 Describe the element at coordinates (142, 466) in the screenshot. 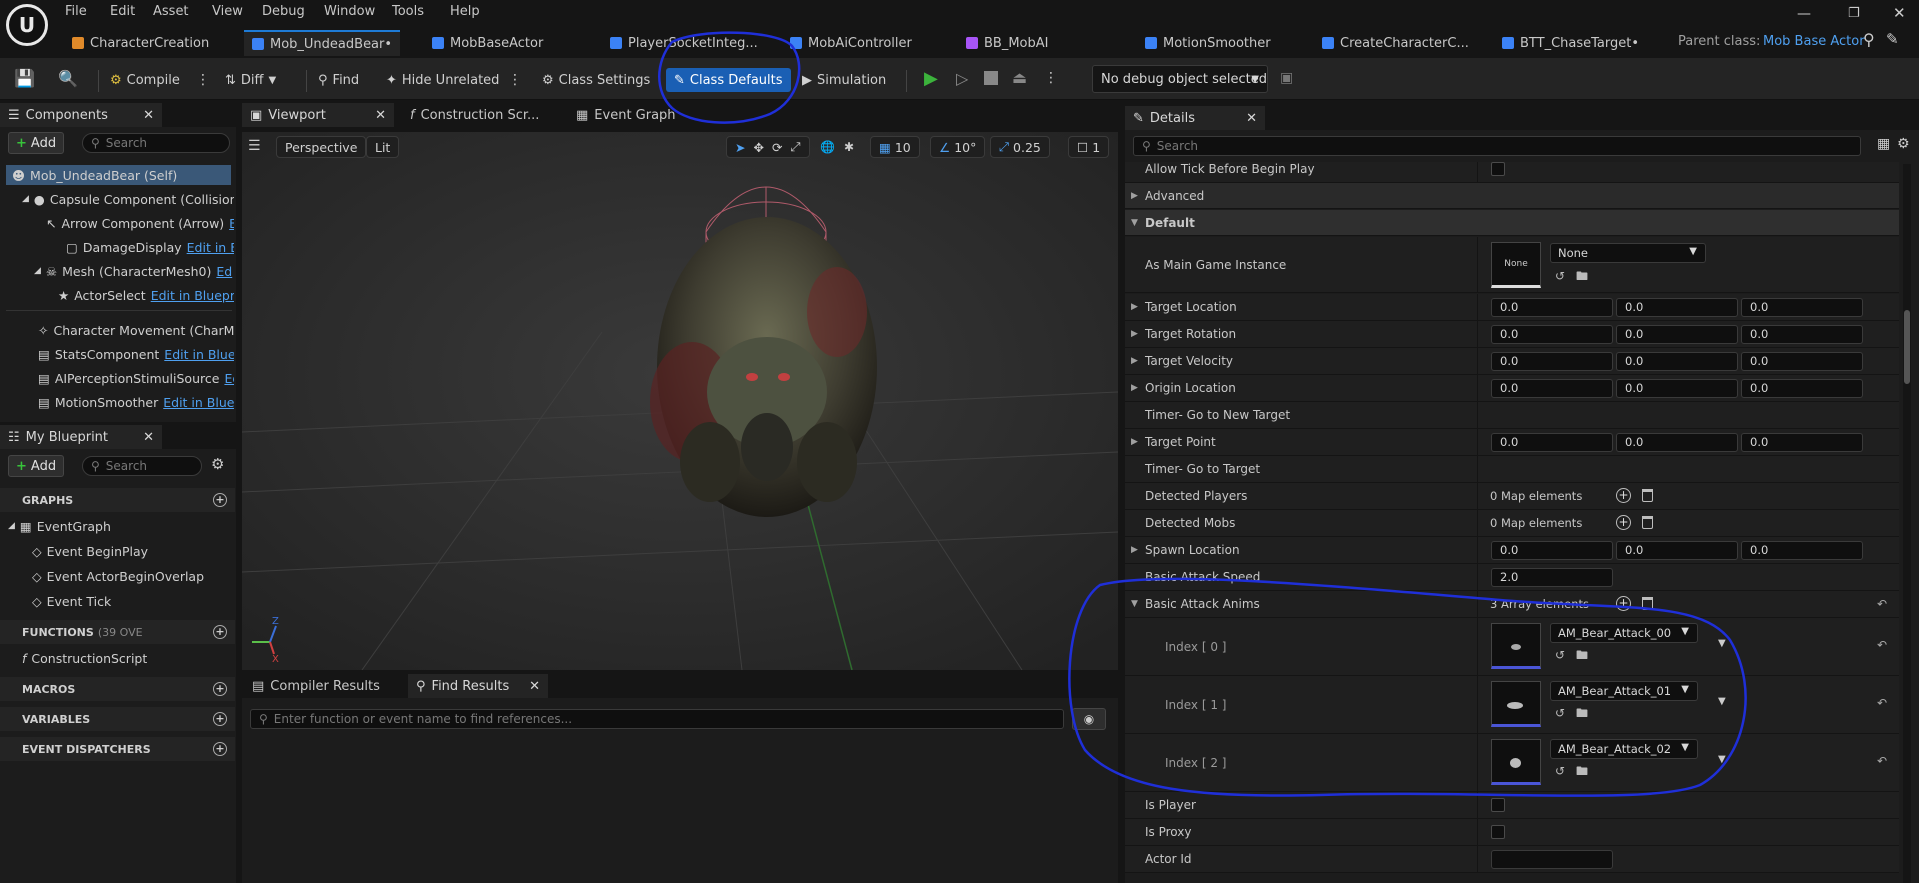

I see `my-blueprint-search-input: ⚲ Search` at that location.